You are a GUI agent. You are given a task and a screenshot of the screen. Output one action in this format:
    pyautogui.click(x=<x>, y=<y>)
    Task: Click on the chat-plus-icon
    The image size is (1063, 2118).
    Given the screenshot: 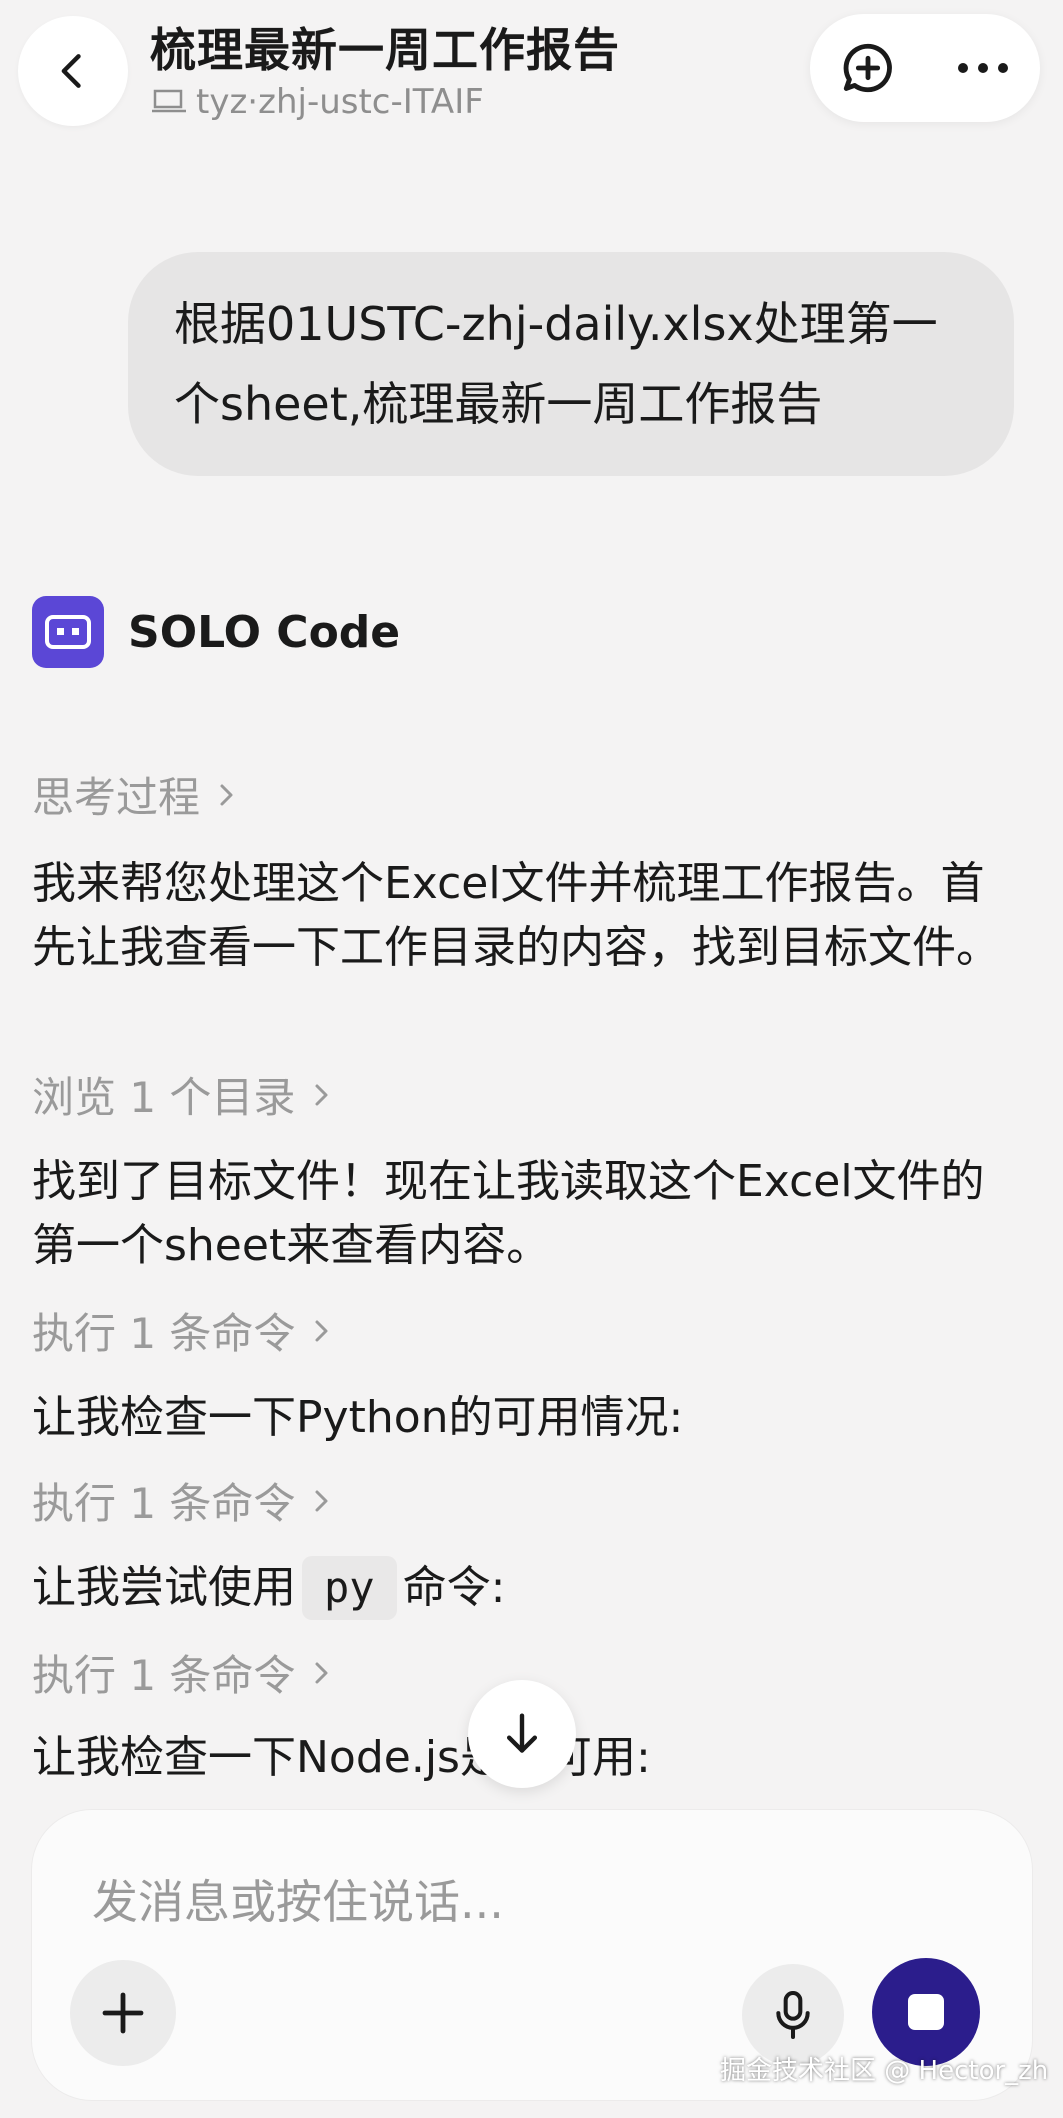 What is the action you would take?
    pyautogui.click(x=867, y=68)
    